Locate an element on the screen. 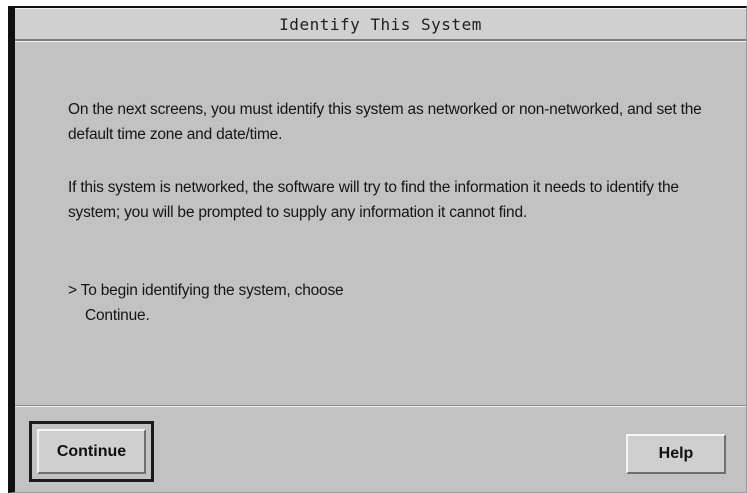 This screenshot has width=747, height=493. continue-button: Continue is located at coordinates (91, 451).